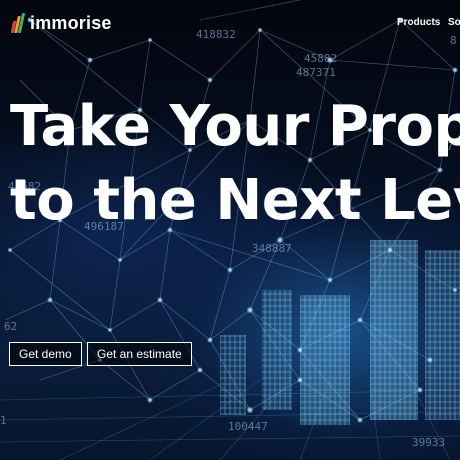 This screenshot has height=460, width=460. What do you see at coordinates (248, 426) in the screenshot?
I see `bg-number: 100447` at bounding box center [248, 426].